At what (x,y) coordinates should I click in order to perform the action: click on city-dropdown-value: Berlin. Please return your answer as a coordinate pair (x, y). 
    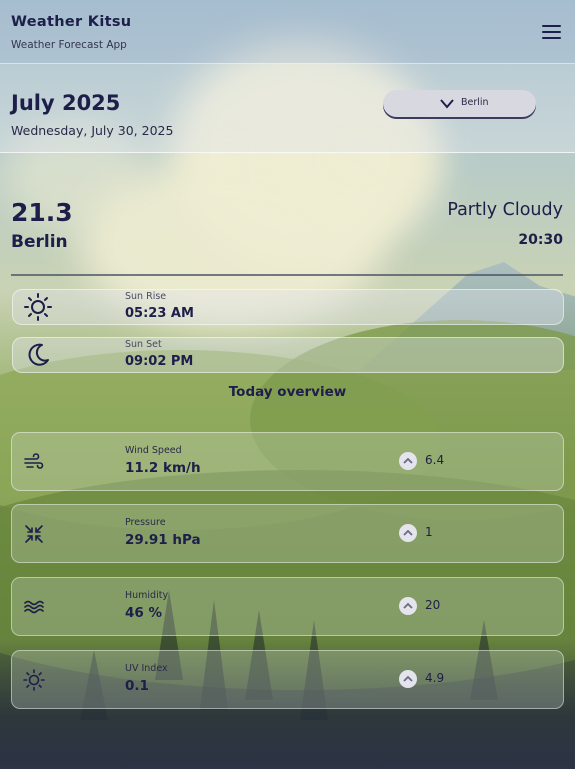
    Looking at the image, I should click on (475, 102).